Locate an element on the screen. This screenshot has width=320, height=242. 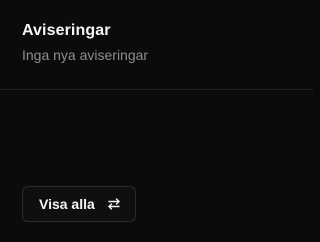
view-all-button: Visa alla is located at coordinates (79, 204).